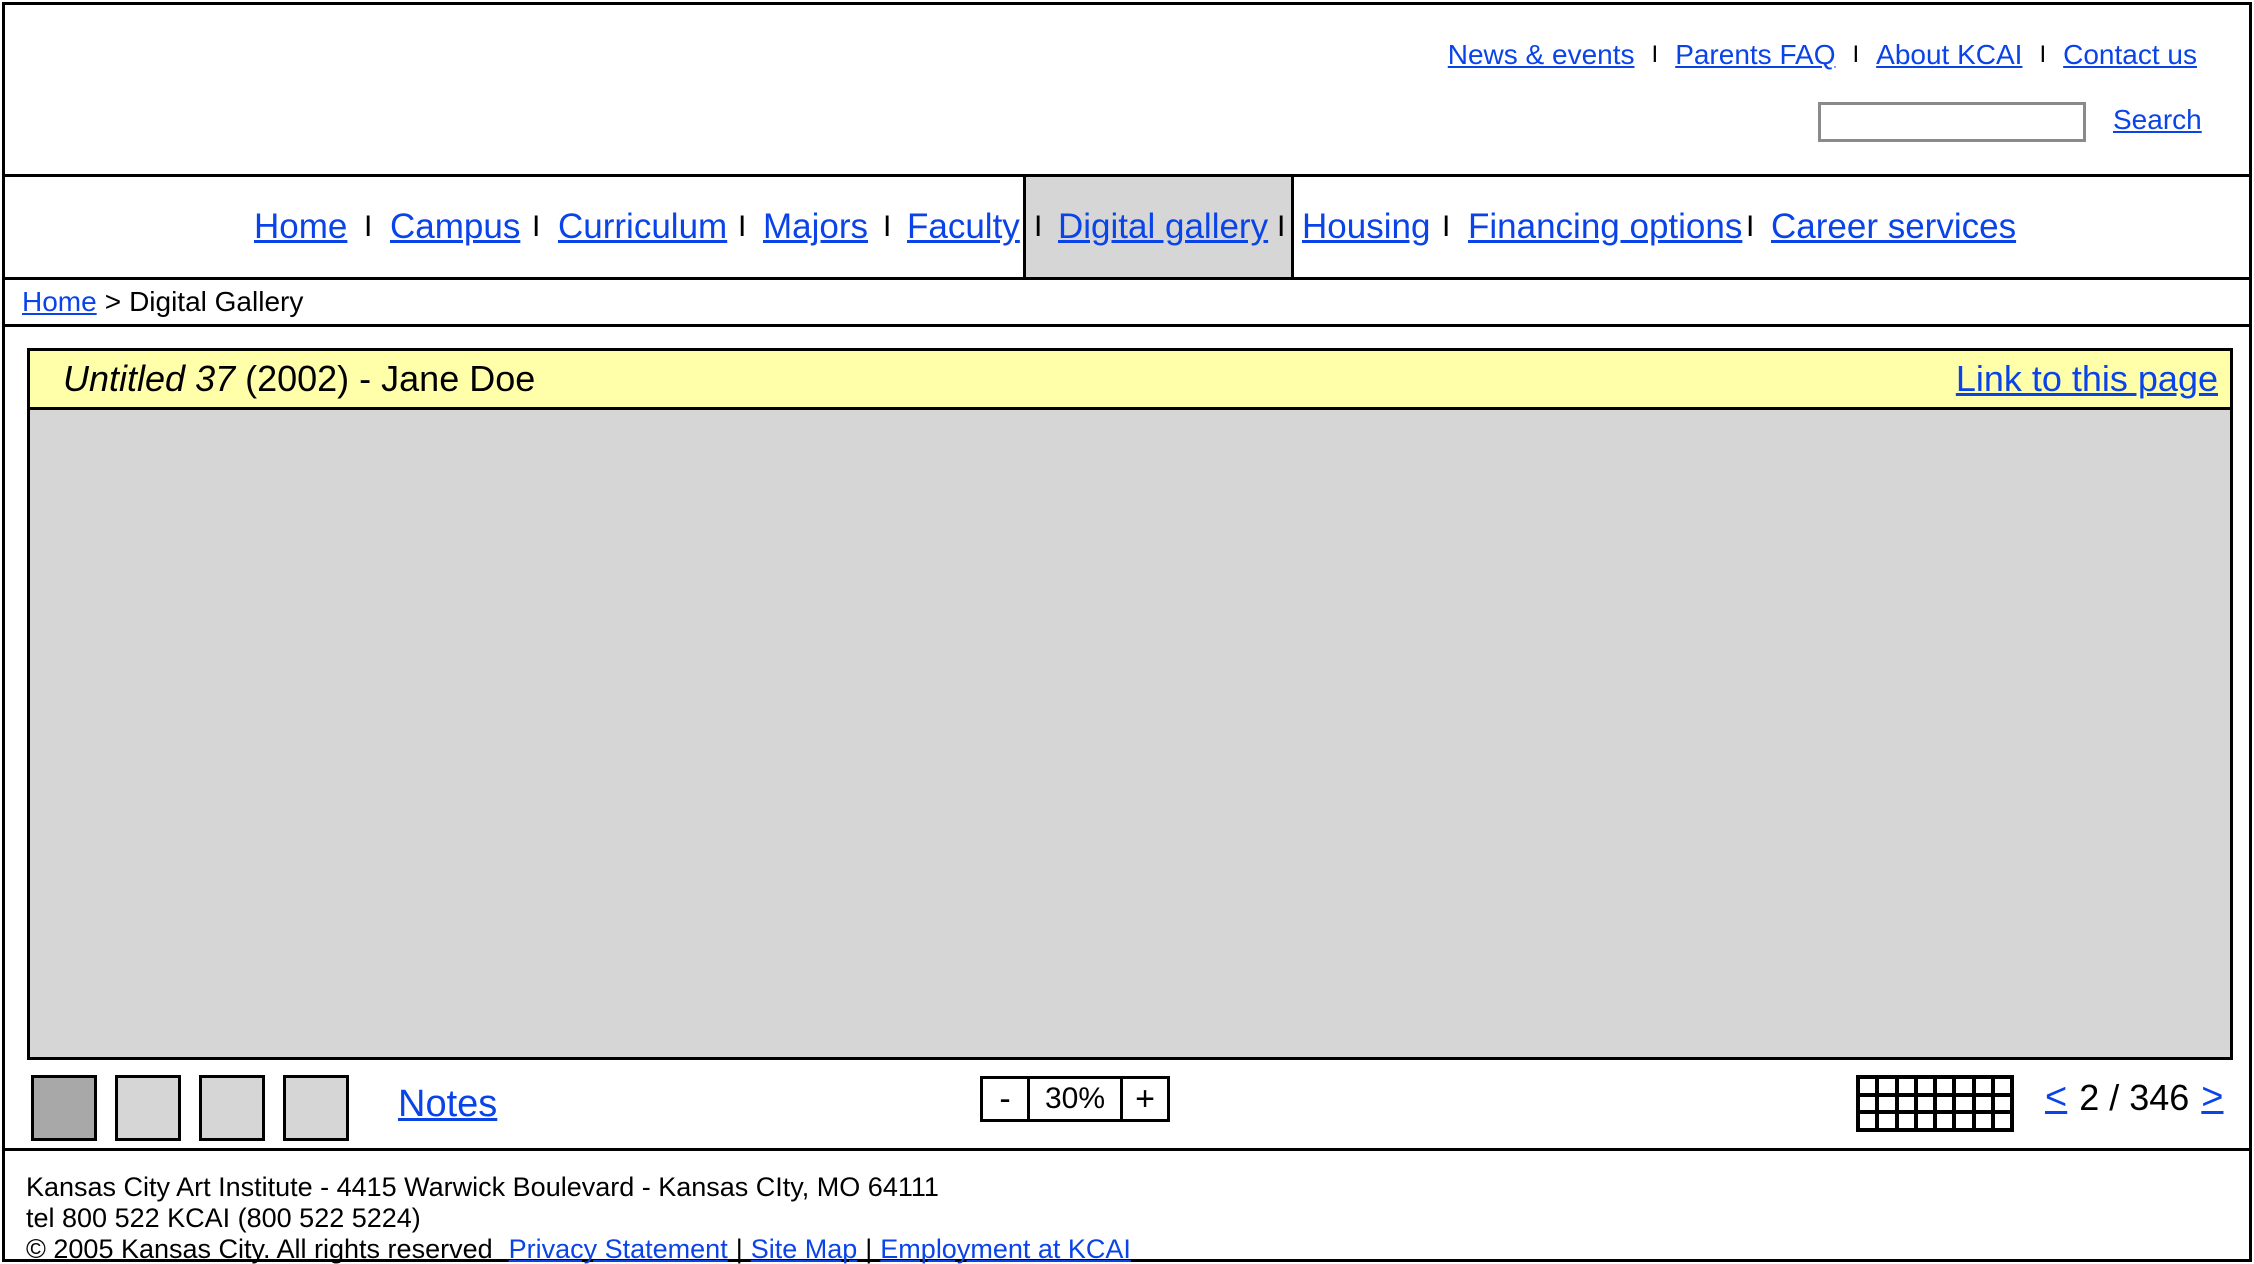 The width and height of the screenshot is (2254, 1264). I want to click on footer-copyright: © 2005 Kansas City. All rights reserved, so click(259, 1249).